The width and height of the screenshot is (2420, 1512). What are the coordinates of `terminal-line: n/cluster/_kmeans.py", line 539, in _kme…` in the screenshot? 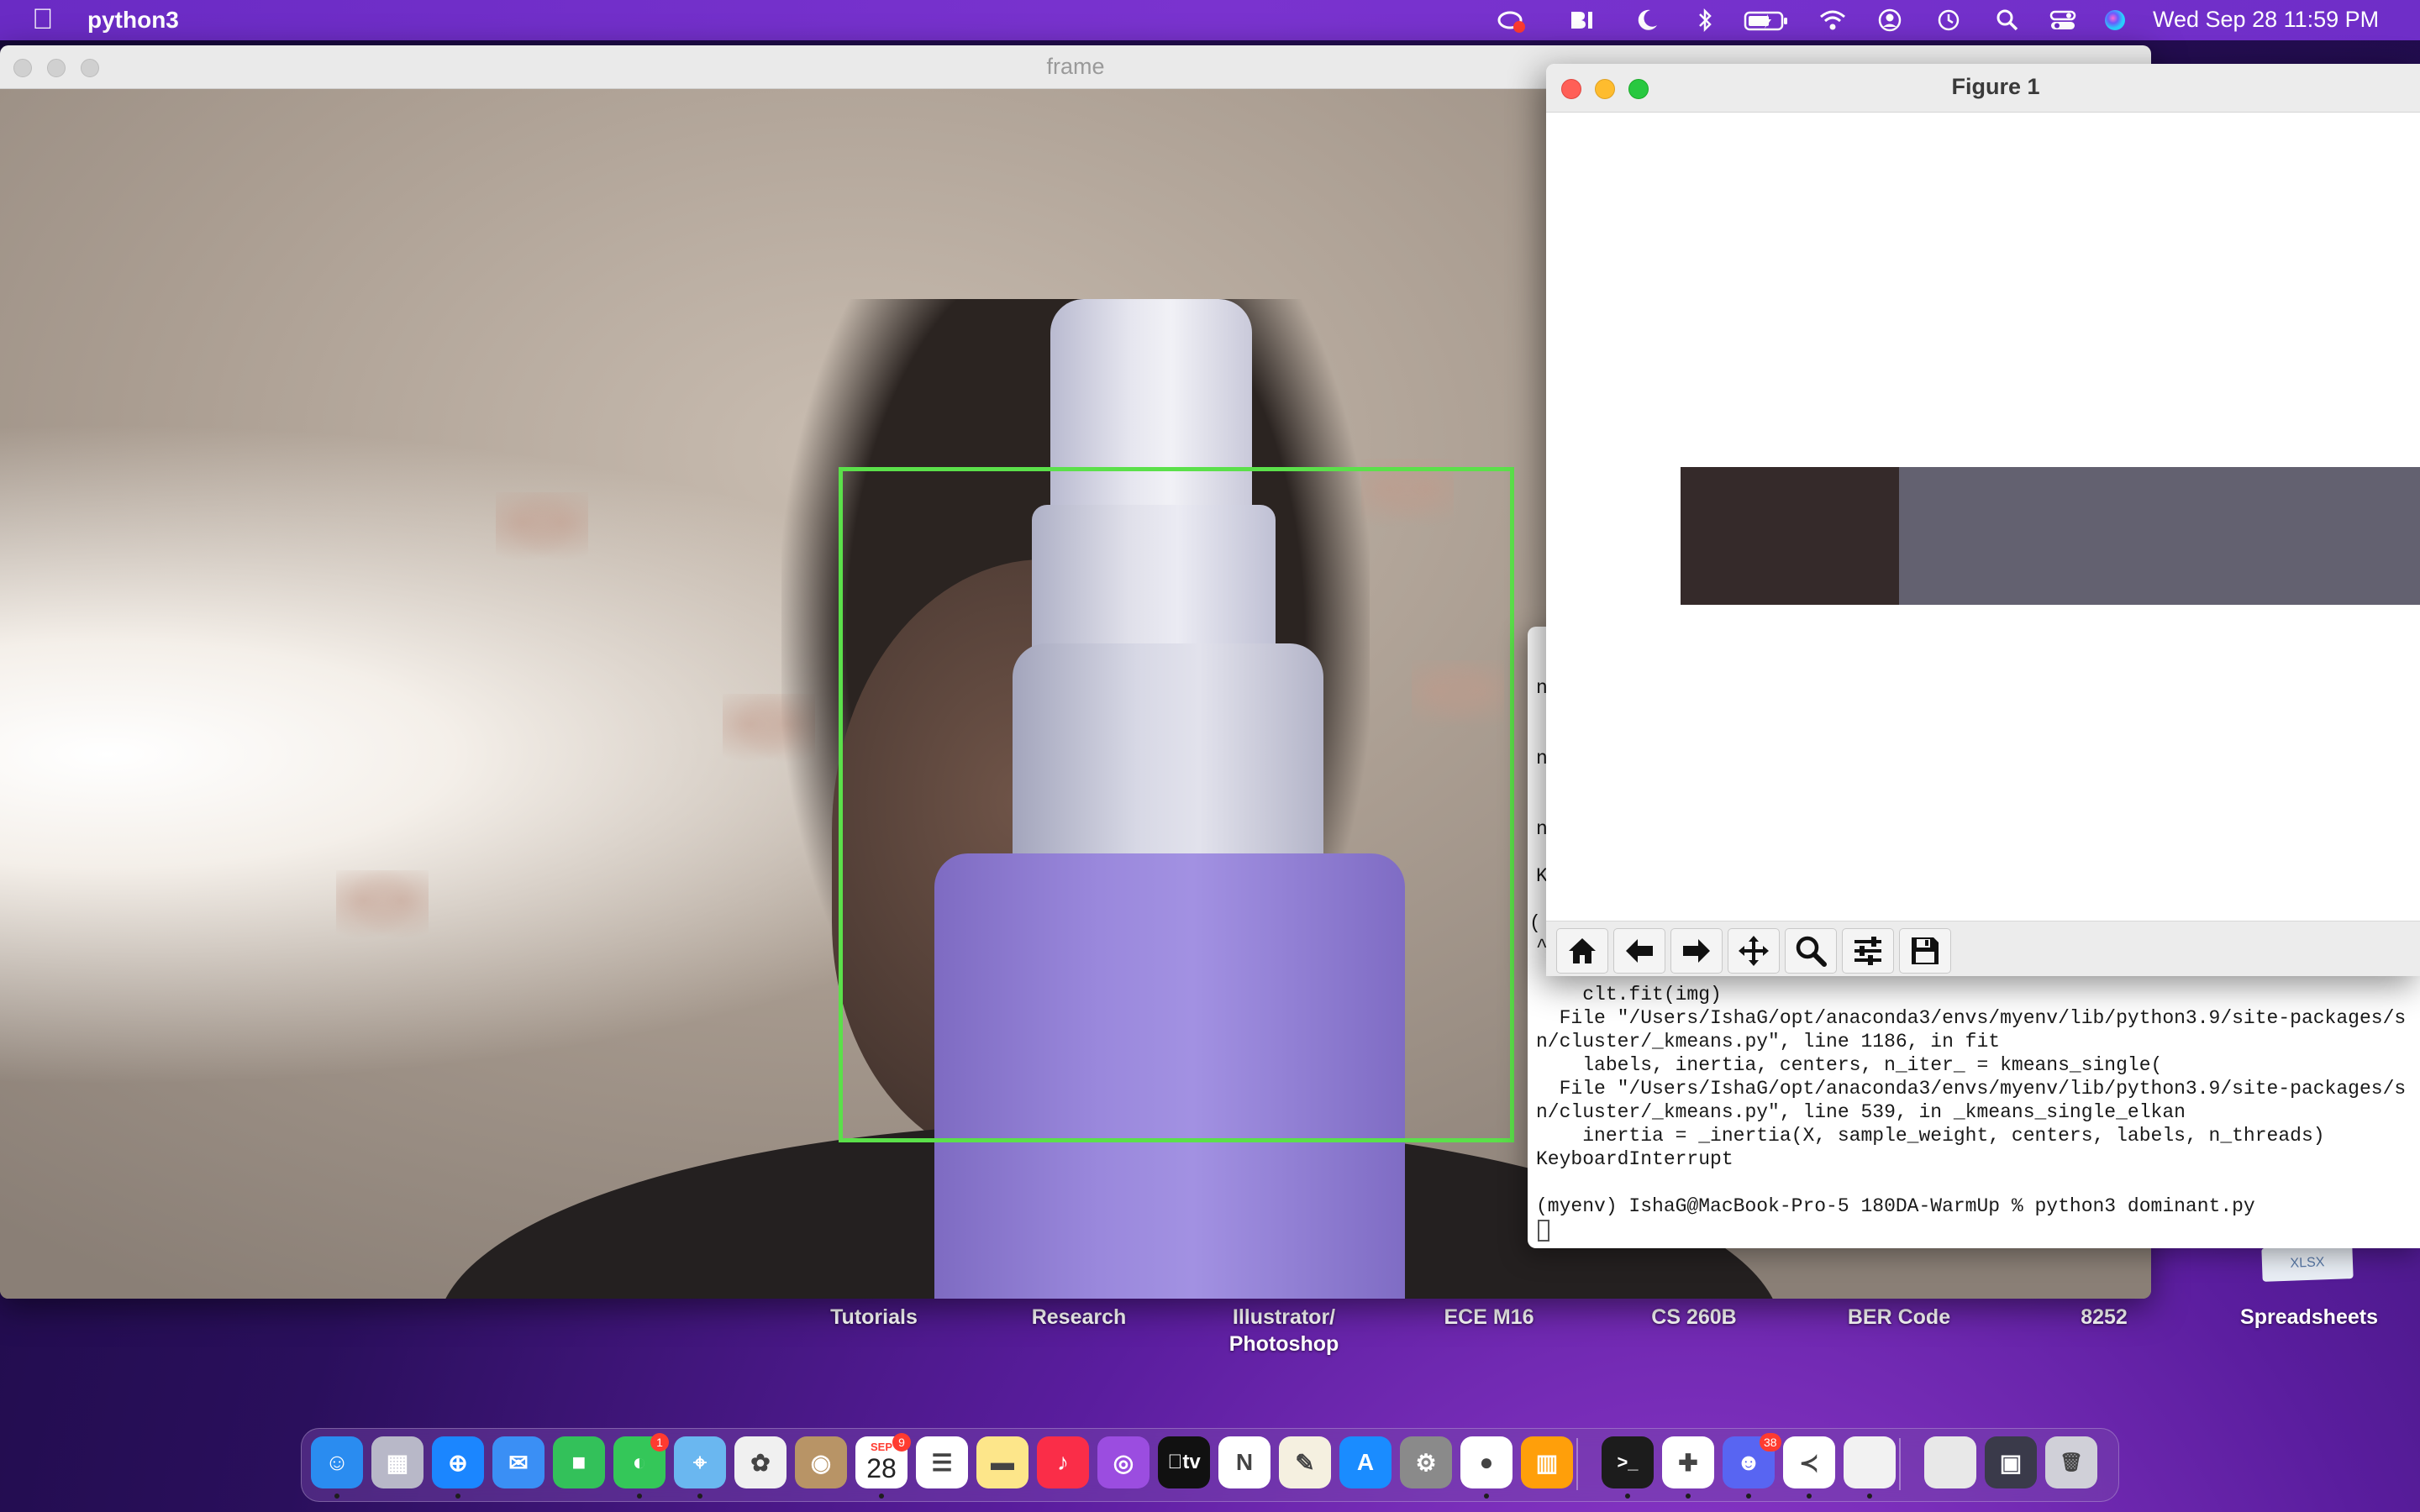 It's located at (1861, 1112).